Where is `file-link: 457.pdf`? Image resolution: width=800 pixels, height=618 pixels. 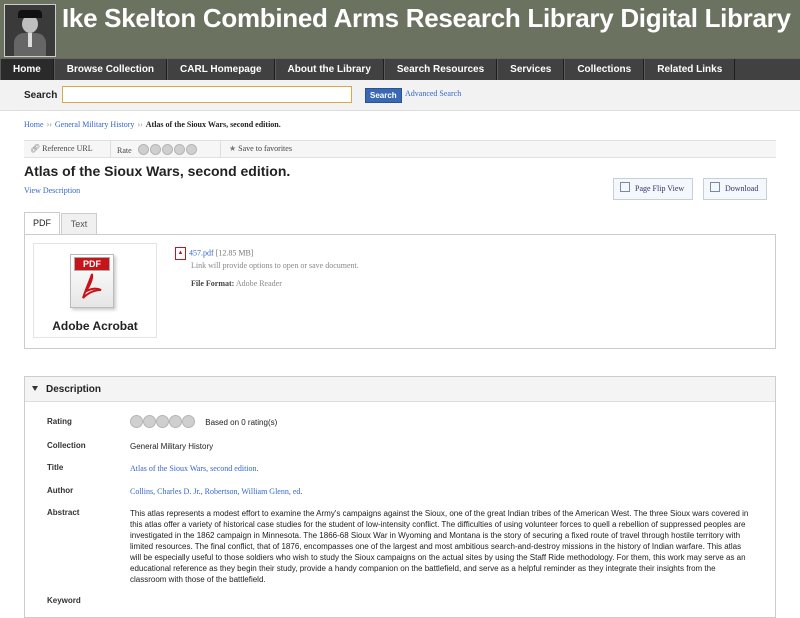 file-link: 457.pdf is located at coordinates (201, 252).